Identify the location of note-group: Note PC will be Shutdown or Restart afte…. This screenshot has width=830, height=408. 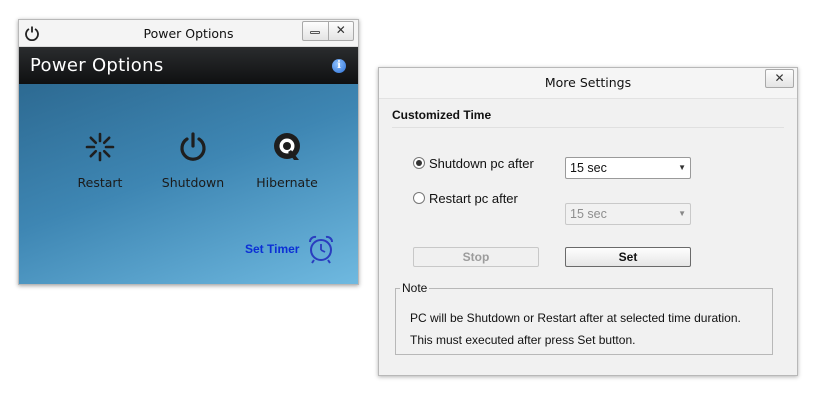
(584, 318).